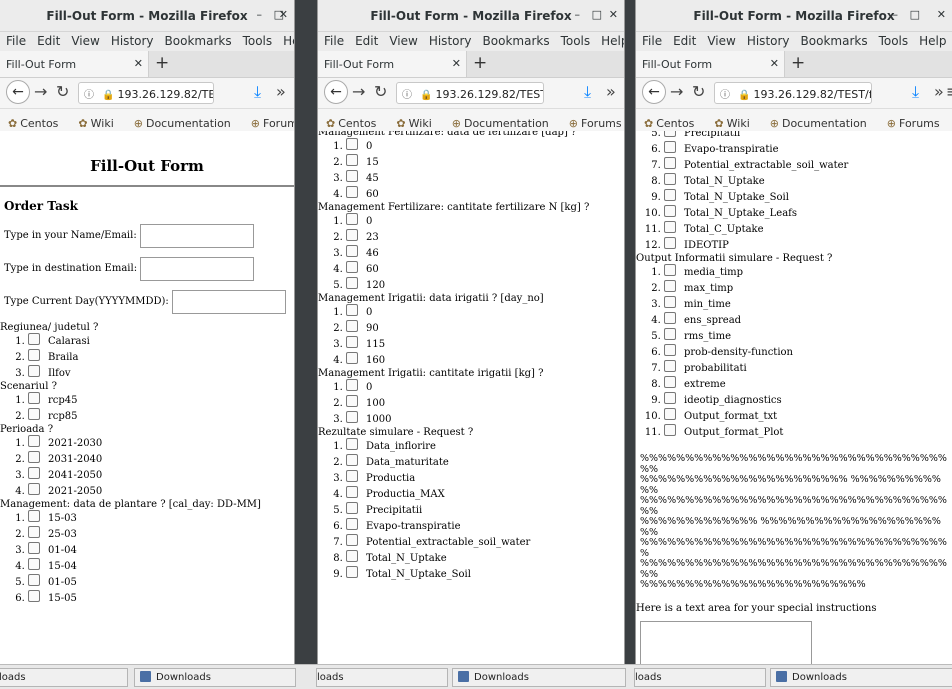 This screenshot has height=689, width=952. I want to click on current-day-input, so click(228, 301).